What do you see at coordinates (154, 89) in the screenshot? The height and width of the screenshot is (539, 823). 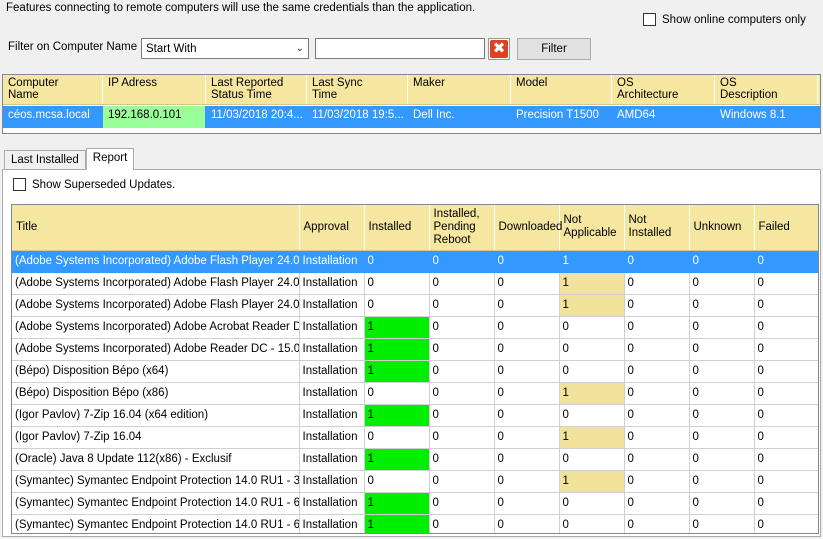 I see `computers-column-header: IP Adress` at bounding box center [154, 89].